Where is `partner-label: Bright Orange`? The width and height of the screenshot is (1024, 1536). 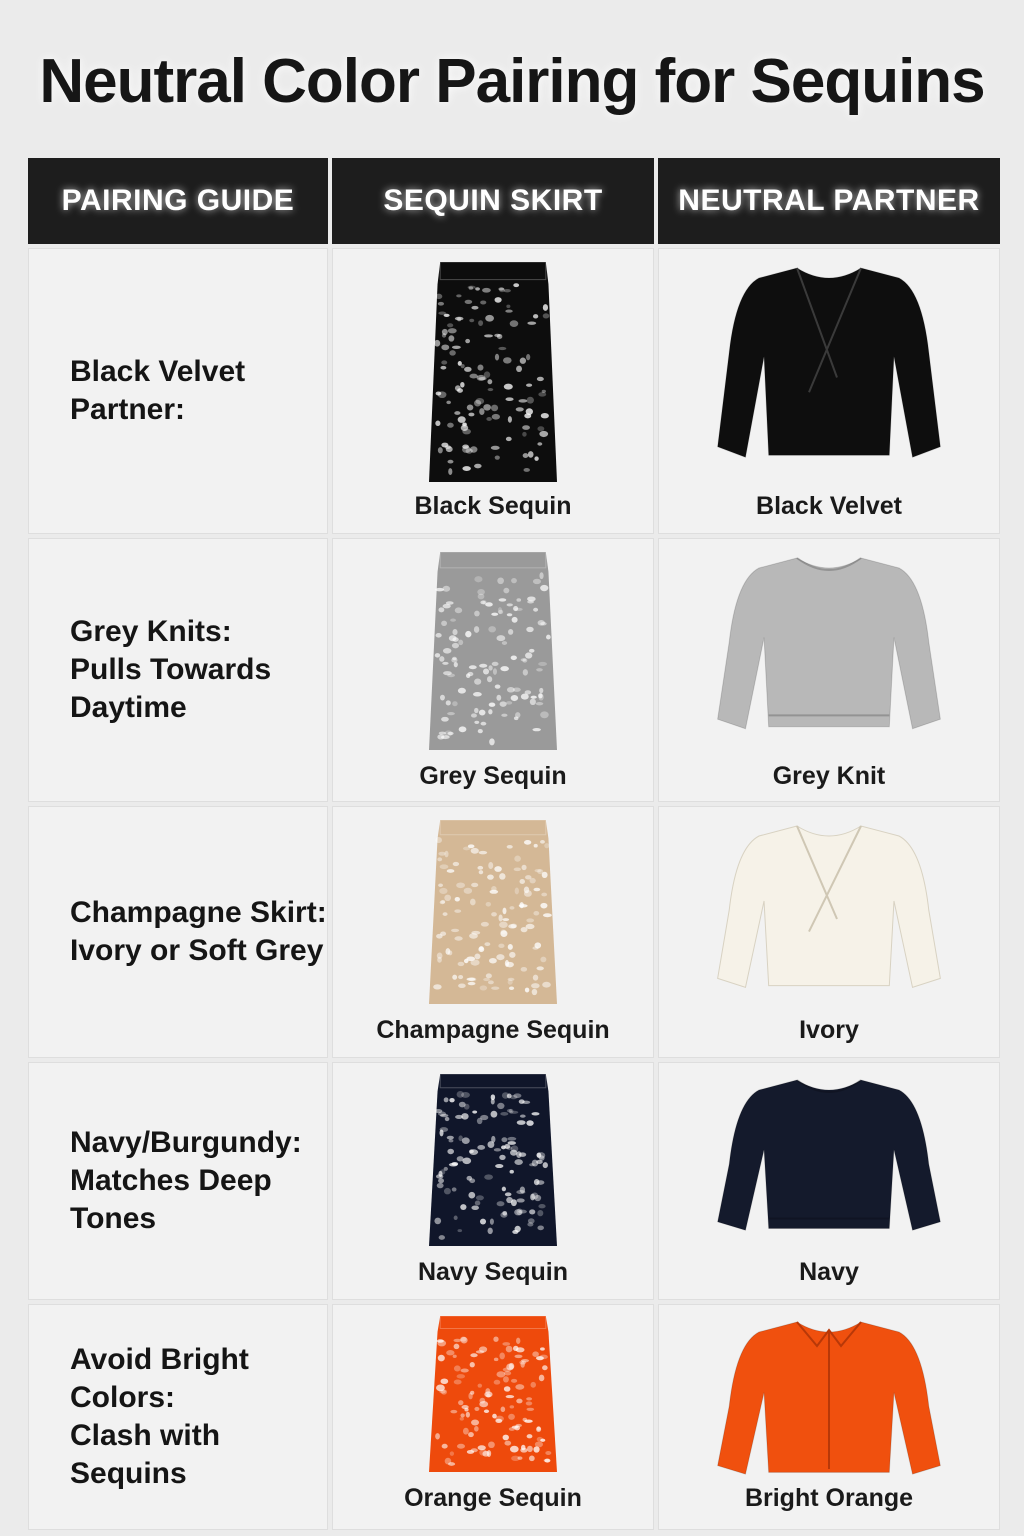
partner-label: Bright Orange is located at coordinates (829, 1498).